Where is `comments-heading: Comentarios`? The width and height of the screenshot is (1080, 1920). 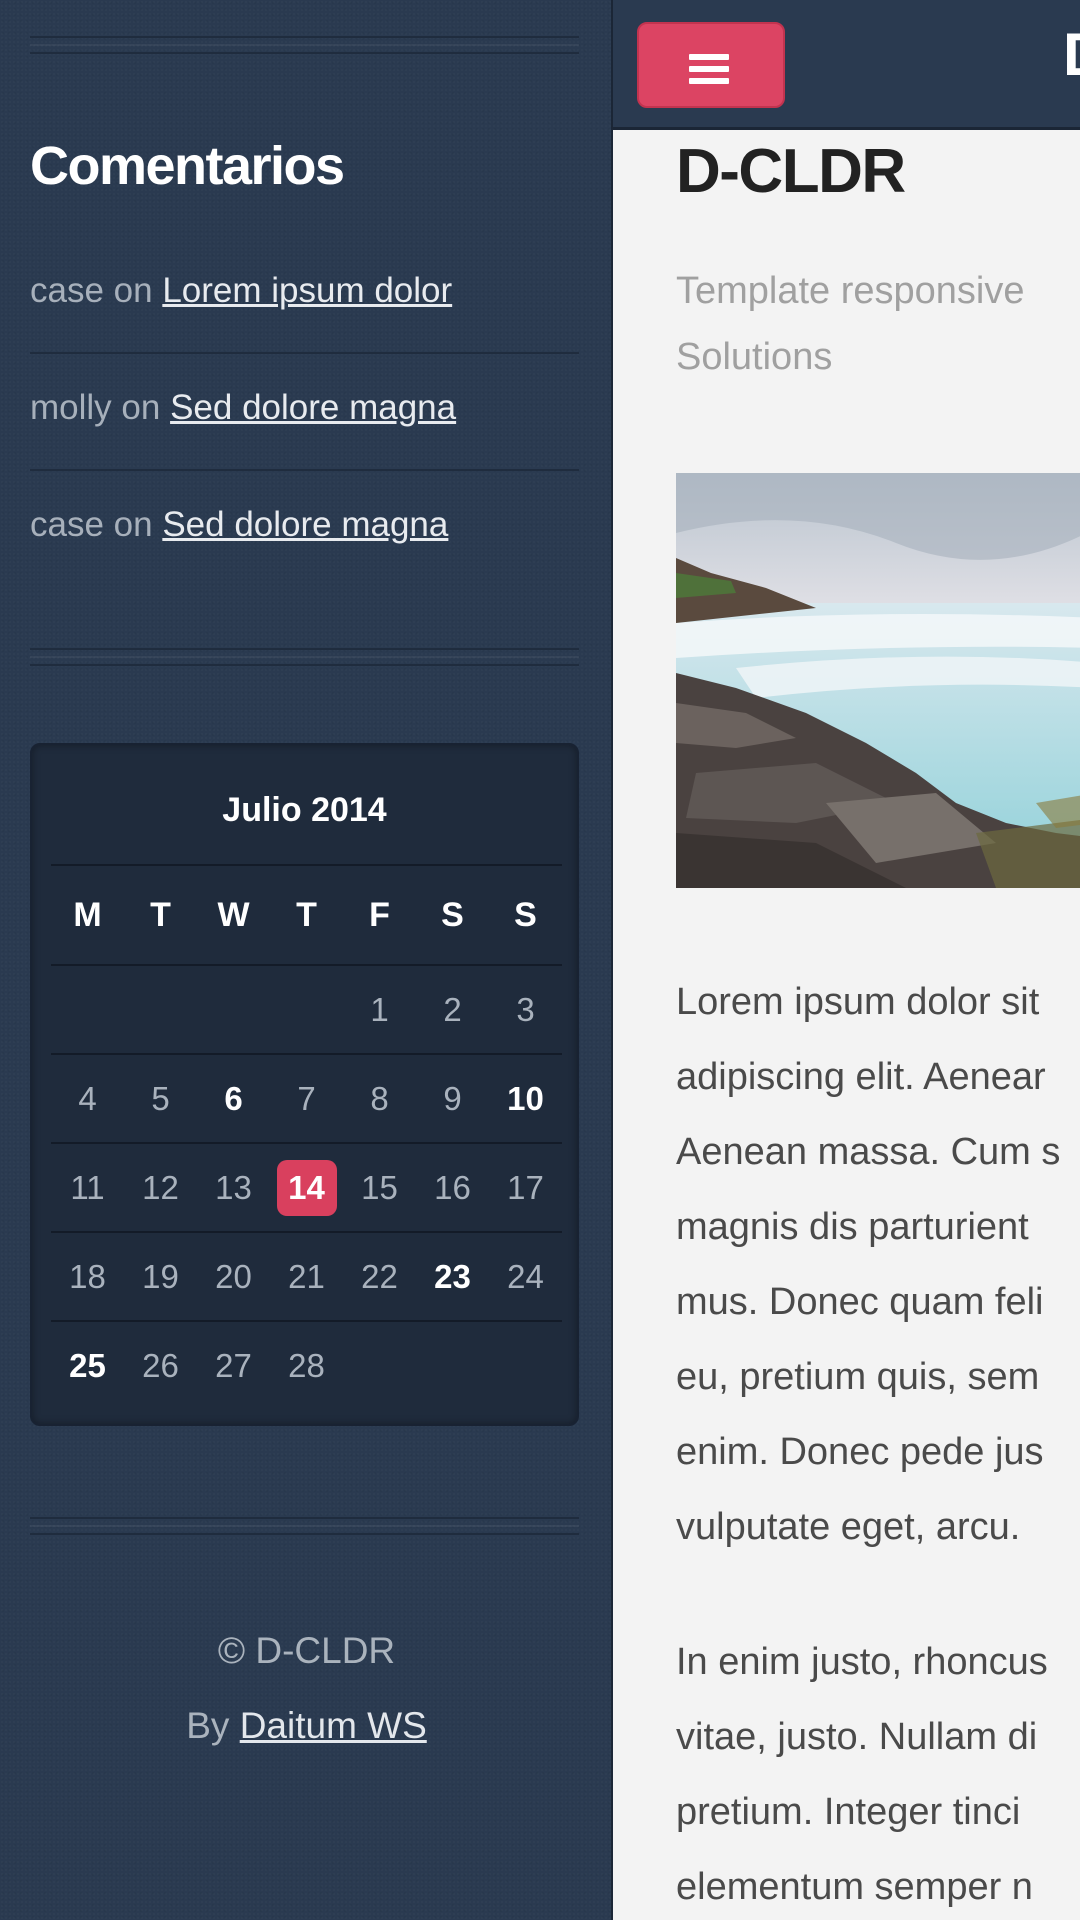 comments-heading: Comentarios is located at coordinates (187, 166).